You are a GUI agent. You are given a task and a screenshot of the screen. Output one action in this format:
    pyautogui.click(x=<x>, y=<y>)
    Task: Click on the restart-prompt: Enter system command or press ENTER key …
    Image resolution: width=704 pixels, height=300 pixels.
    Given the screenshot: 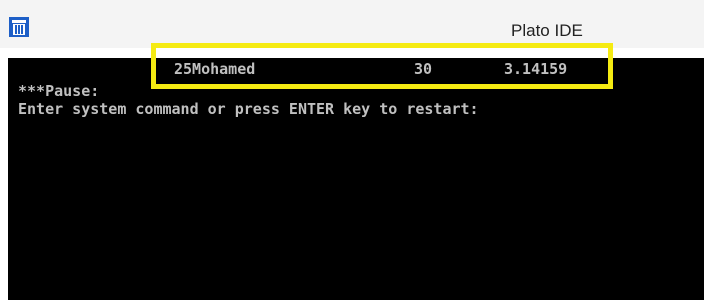 What is the action you would take?
    pyautogui.click(x=248, y=109)
    